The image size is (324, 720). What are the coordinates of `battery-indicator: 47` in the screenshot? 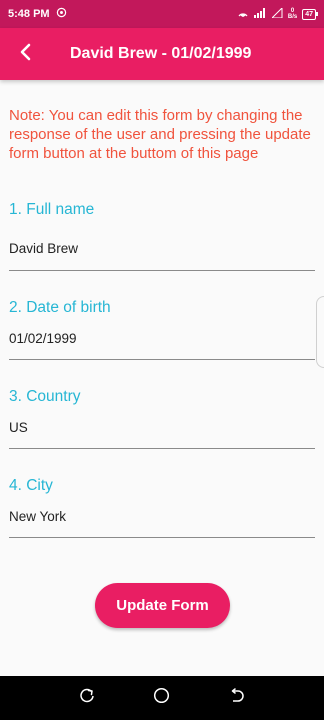 It's located at (310, 14).